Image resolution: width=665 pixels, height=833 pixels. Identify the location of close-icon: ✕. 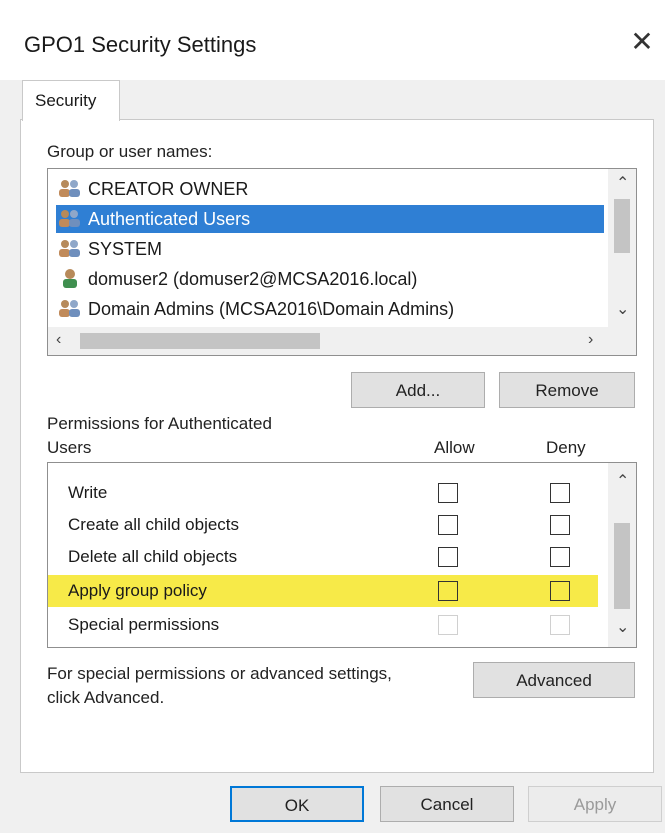
(642, 42).